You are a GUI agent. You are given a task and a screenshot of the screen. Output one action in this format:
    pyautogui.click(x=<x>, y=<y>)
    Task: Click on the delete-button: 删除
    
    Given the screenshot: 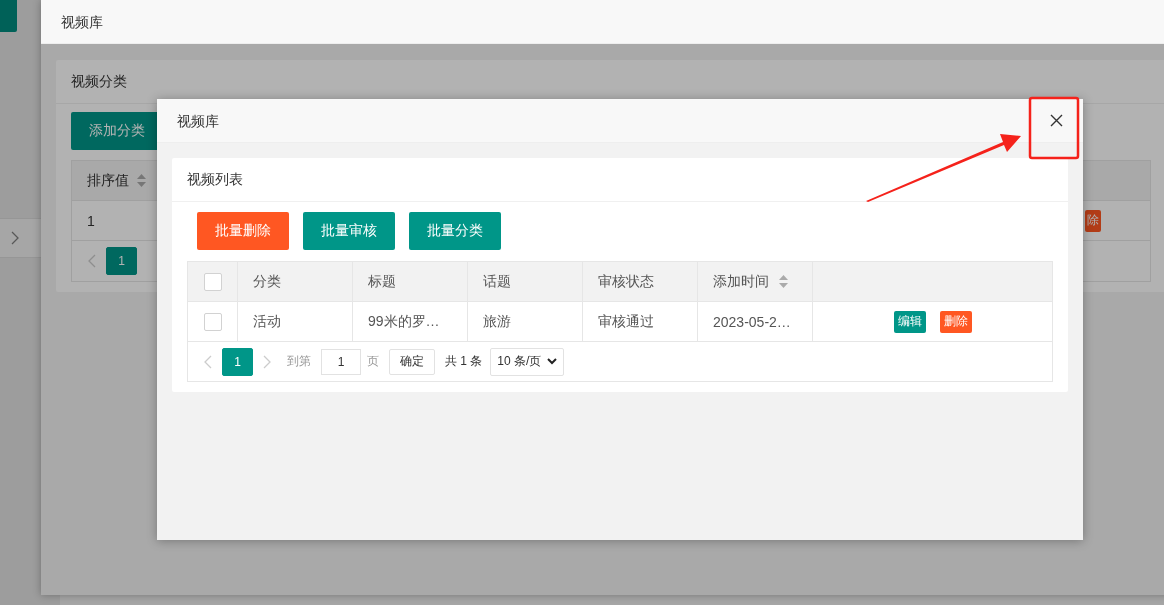 What is the action you would take?
    pyautogui.click(x=955, y=321)
    